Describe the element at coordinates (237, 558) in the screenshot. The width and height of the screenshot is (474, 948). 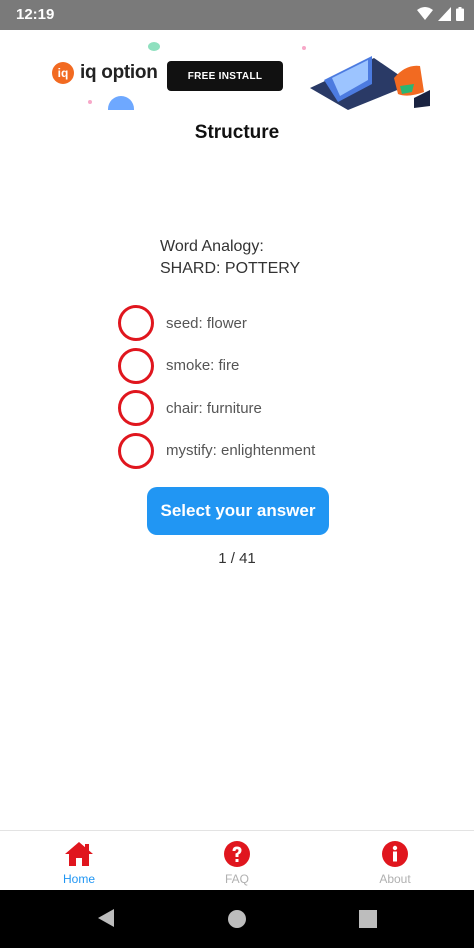
I see `question-progress: 1 / 41` at that location.